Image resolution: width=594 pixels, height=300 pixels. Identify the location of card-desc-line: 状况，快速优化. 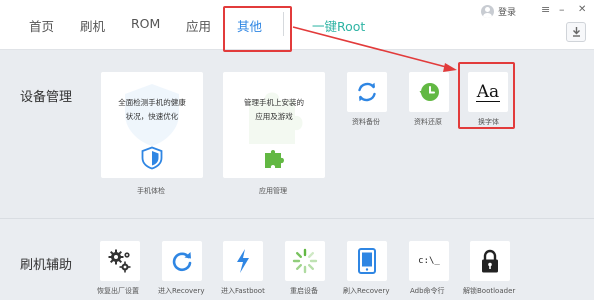
(152, 116).